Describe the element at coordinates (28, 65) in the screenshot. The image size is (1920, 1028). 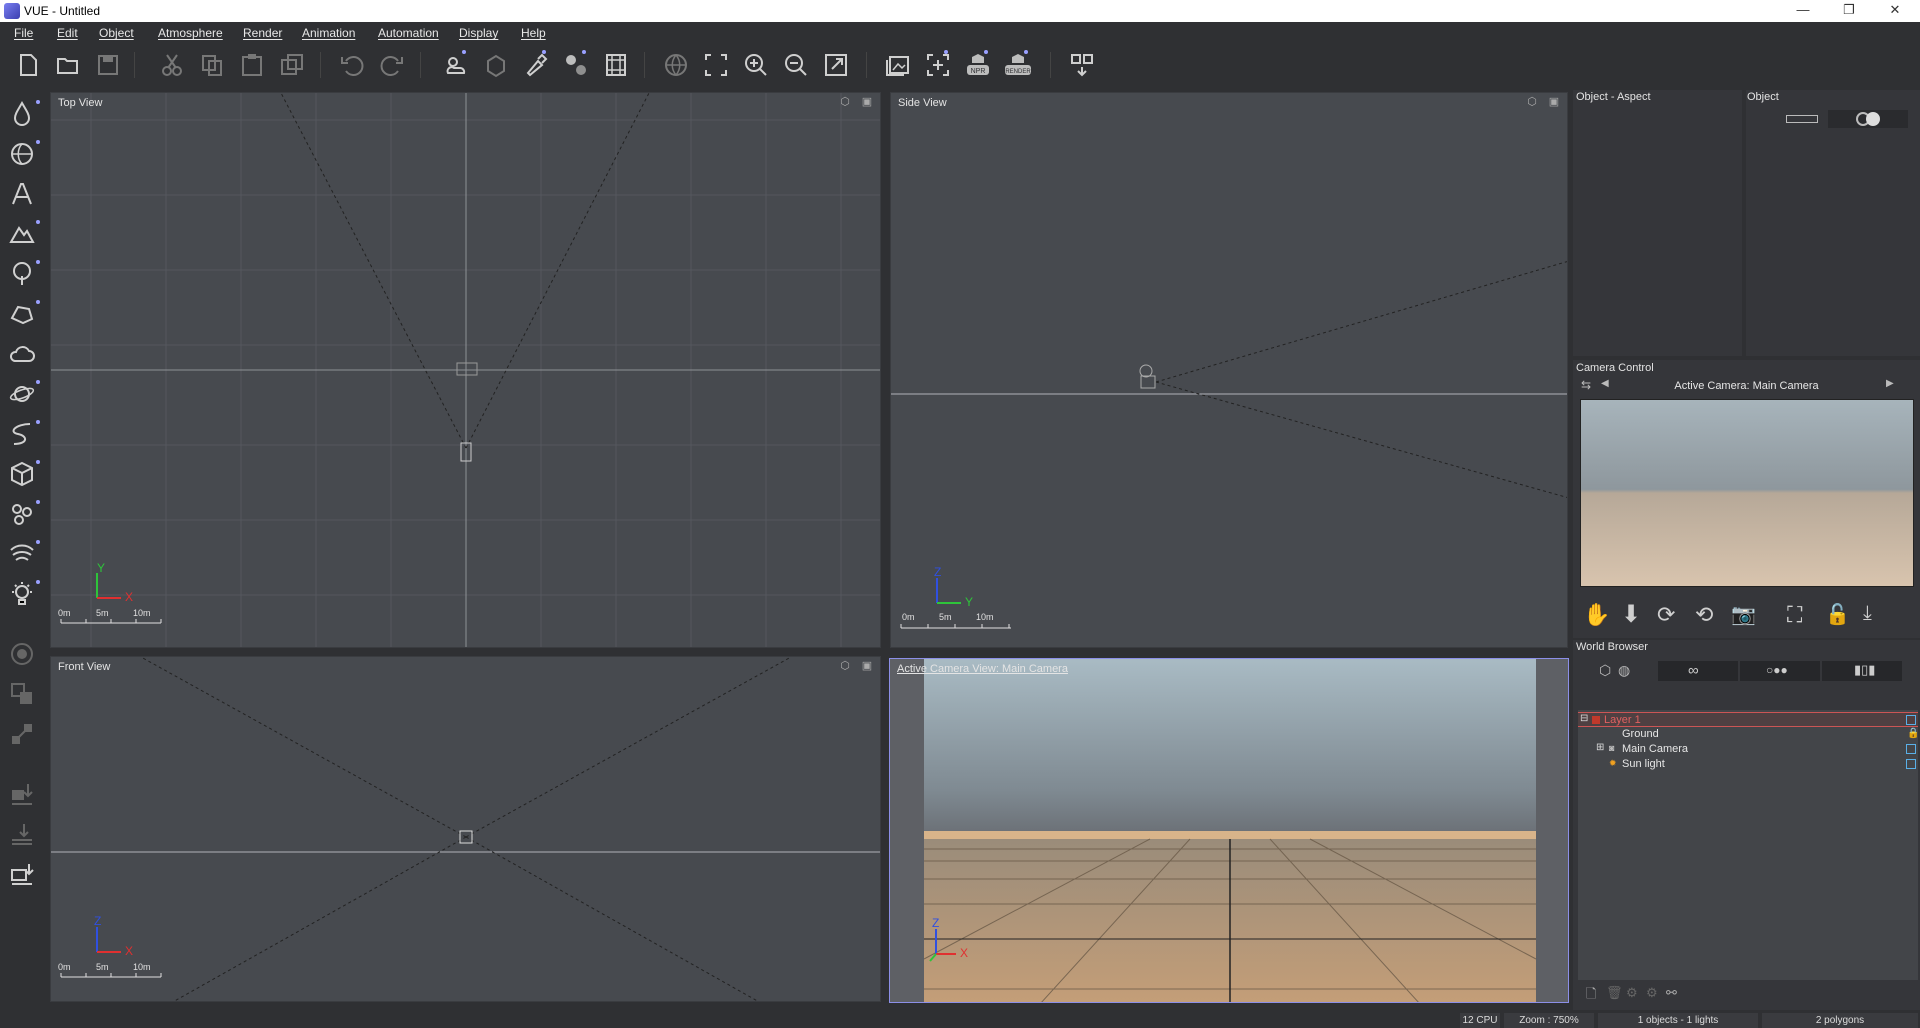
I see `new-icon` at that location.